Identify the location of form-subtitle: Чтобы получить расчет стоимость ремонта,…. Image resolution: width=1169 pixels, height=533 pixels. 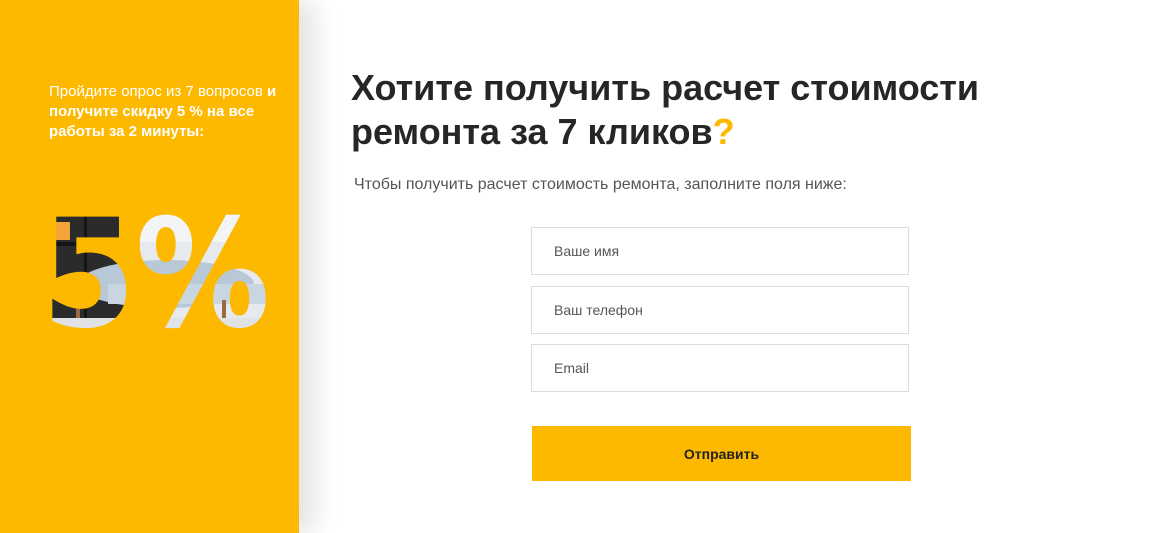
(600, 184).